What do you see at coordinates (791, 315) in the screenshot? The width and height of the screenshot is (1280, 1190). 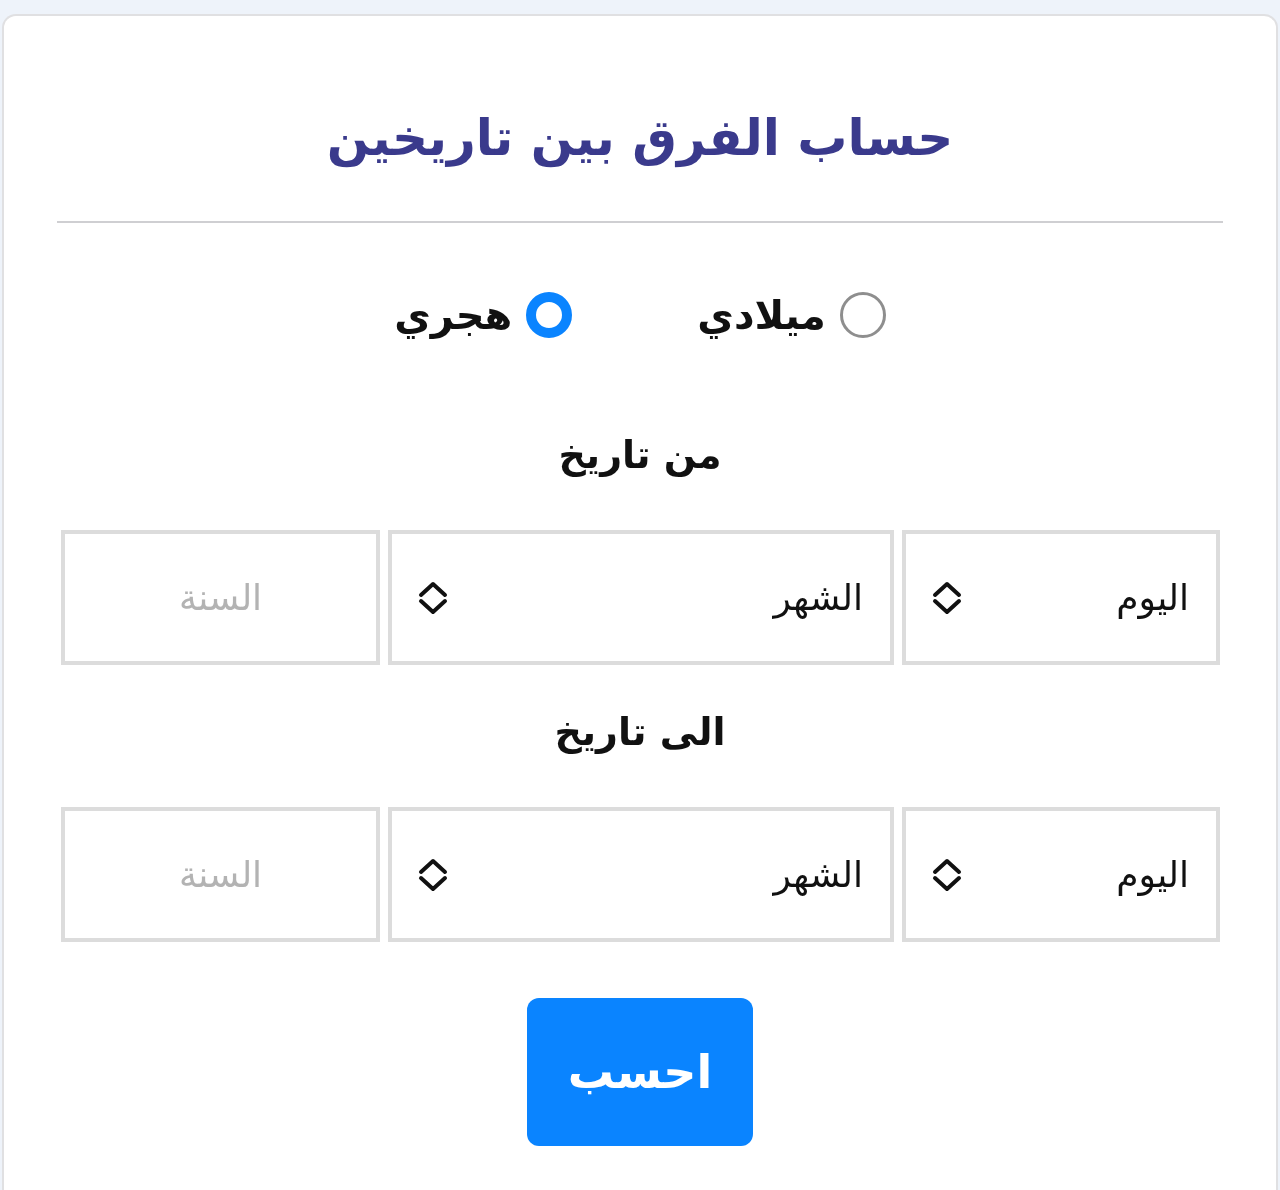 I see `radio-option: ميلادي` at bounding box center [791, 315].